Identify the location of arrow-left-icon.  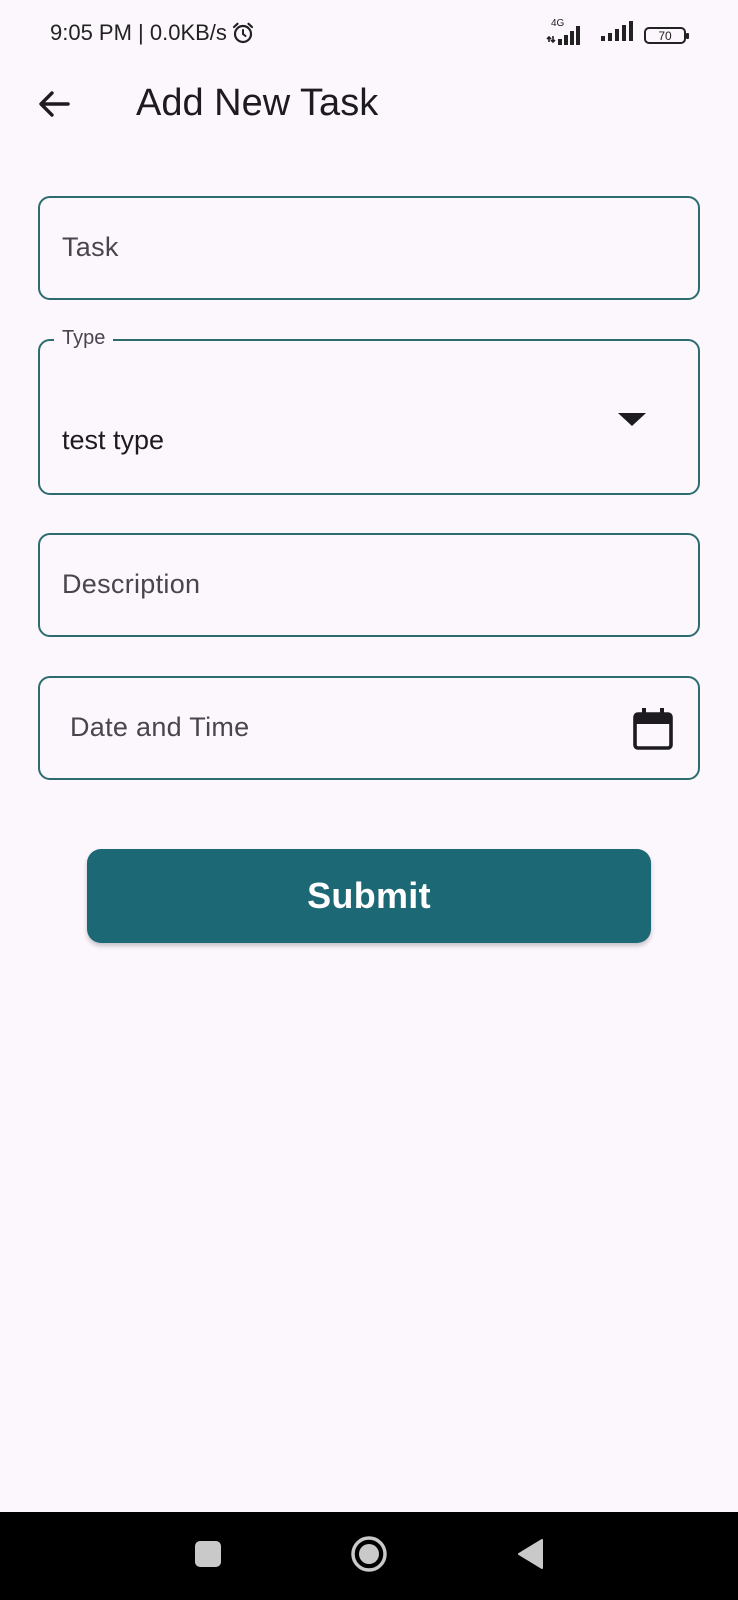
(54, 106).